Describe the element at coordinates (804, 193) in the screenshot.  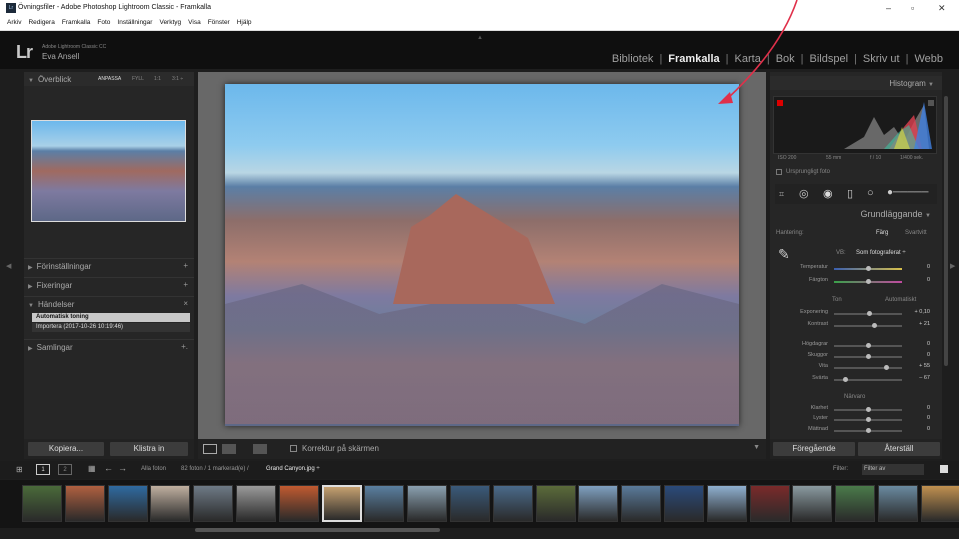
I see `spot-removal-icon: ◎` at that location.